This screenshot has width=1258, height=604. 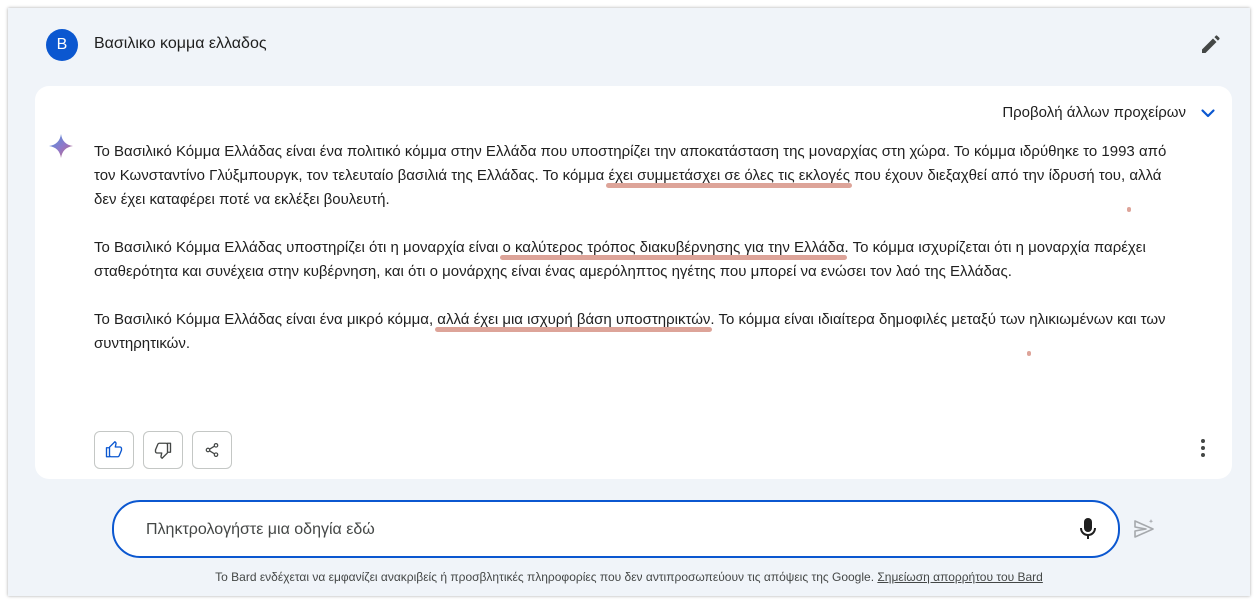 I want to click on sparkle-icon, so click(x=61, y=146).